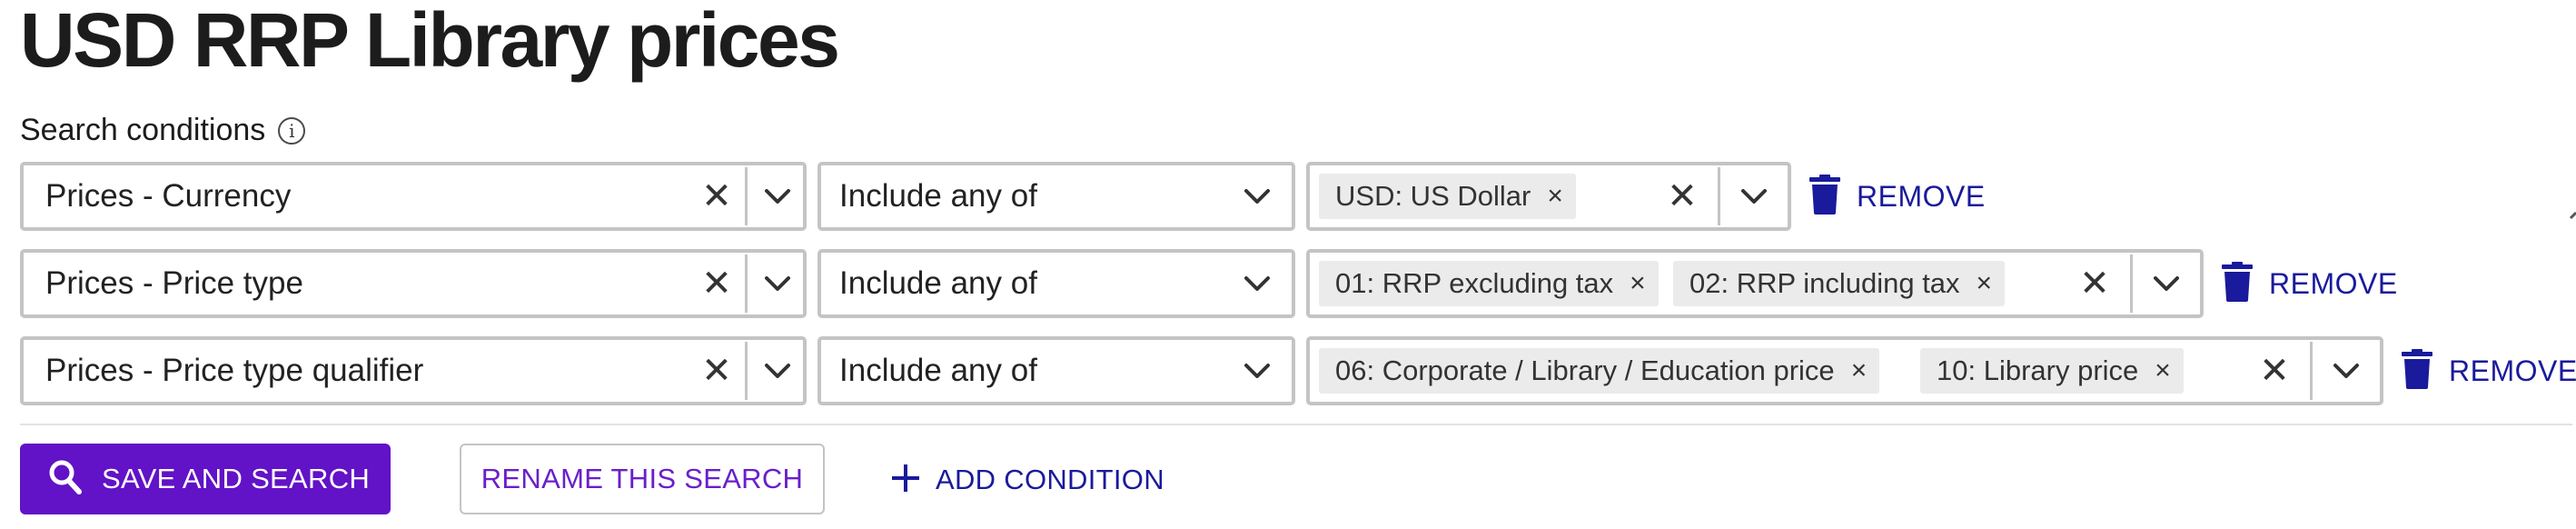 The image size is (2576, 529). Describe the element at coordinates (1824, 283) in the screenshot. I see `value-chip-label: 02: RRP including tax` at that location.